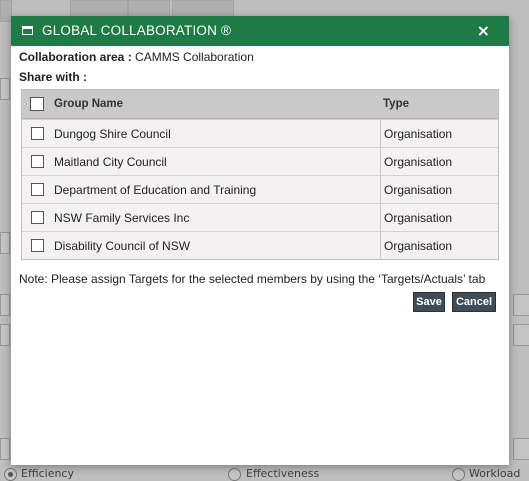 This screenshot has width=529, height=481. Describe the element at coordinates (216, 161) in the screenshot. I see `group-name-cell: Maitland City Council` at that location.